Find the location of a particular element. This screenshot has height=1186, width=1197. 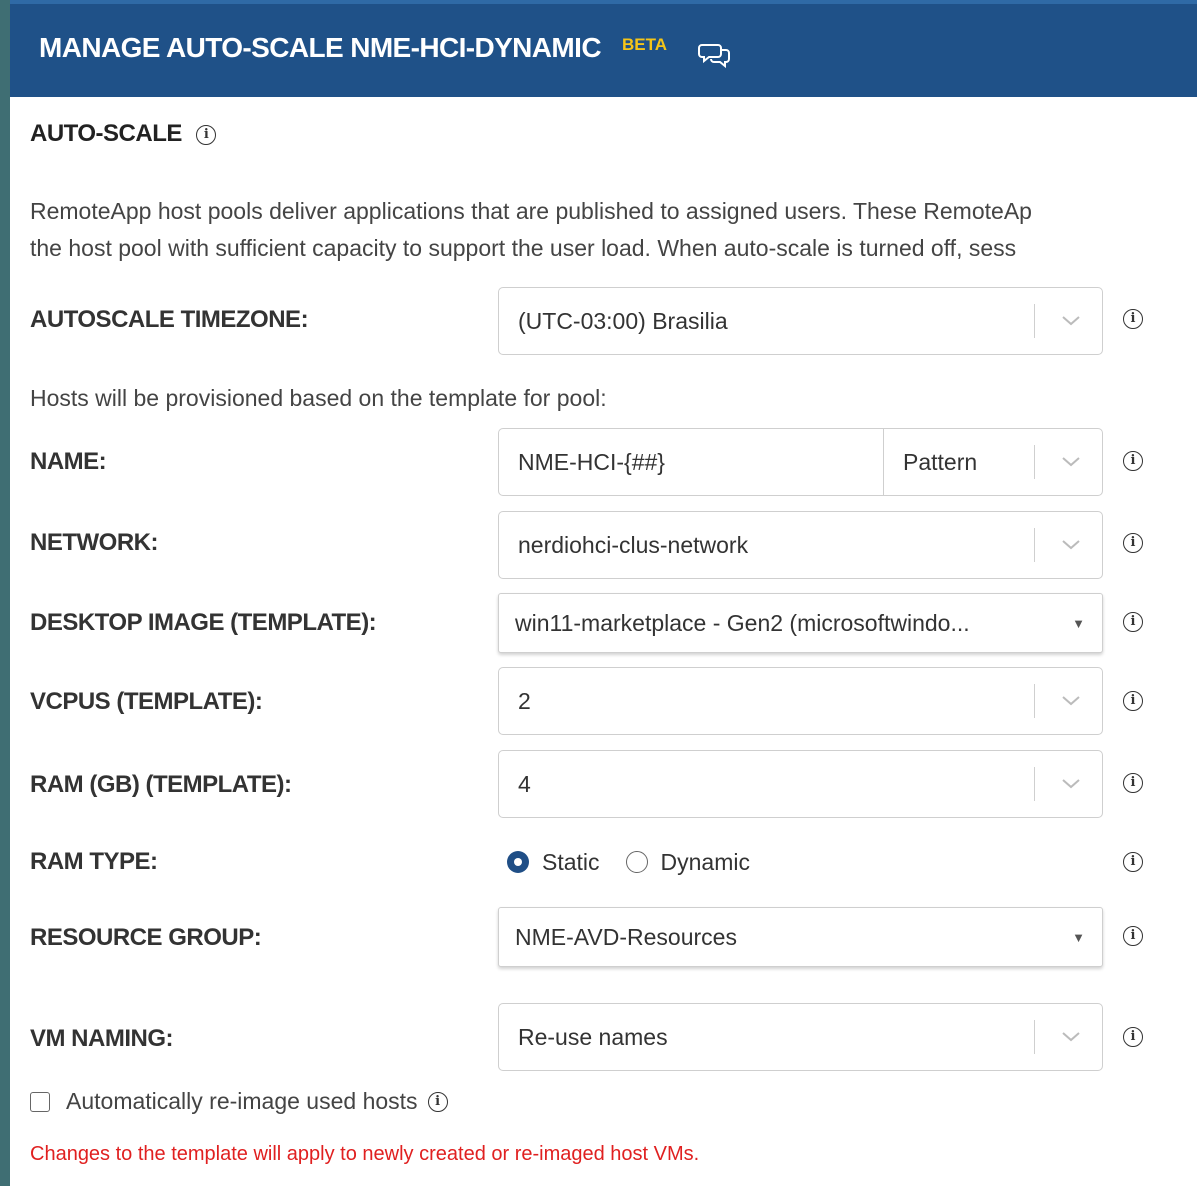

vm-naming-value: Re-use names is located at coordinates (593, 1036).